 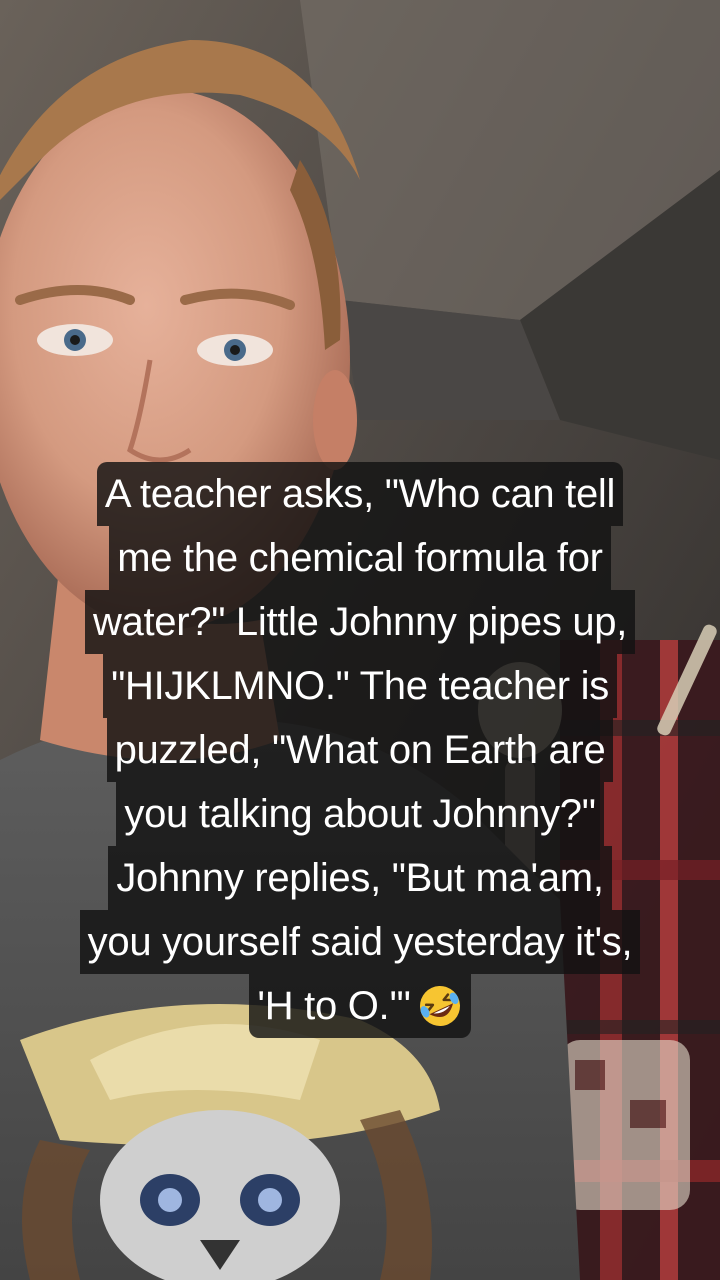 I want to click on caption-line: me the chemical formula for, so click(x=360, y=558).